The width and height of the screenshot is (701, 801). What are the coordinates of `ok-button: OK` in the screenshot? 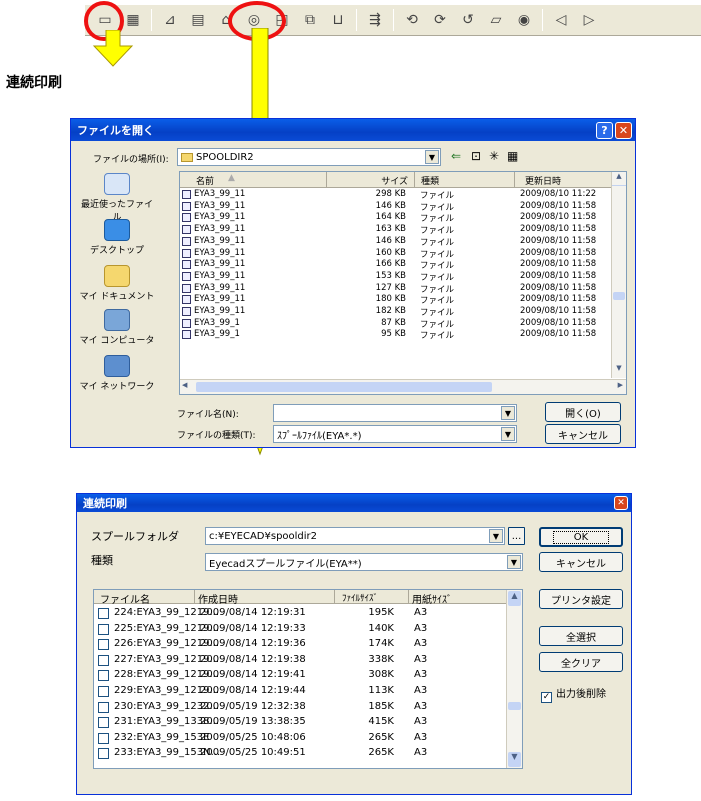 It's located at (581, 537).